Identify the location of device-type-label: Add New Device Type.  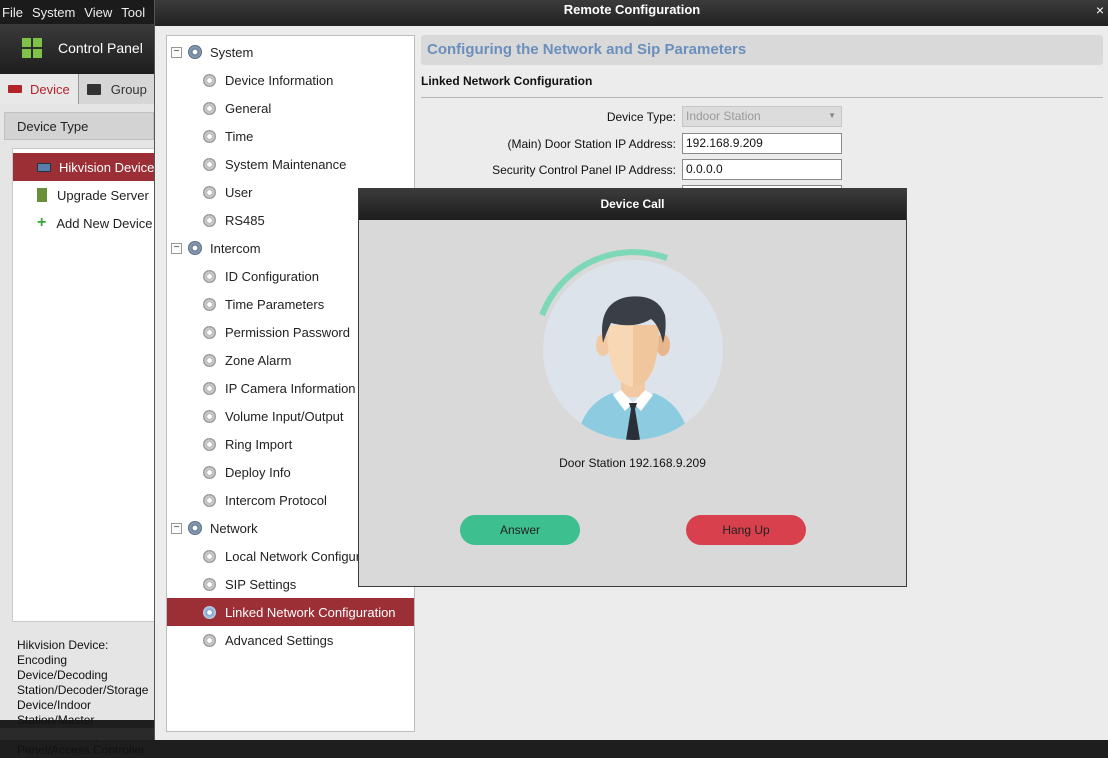
(107, 223).